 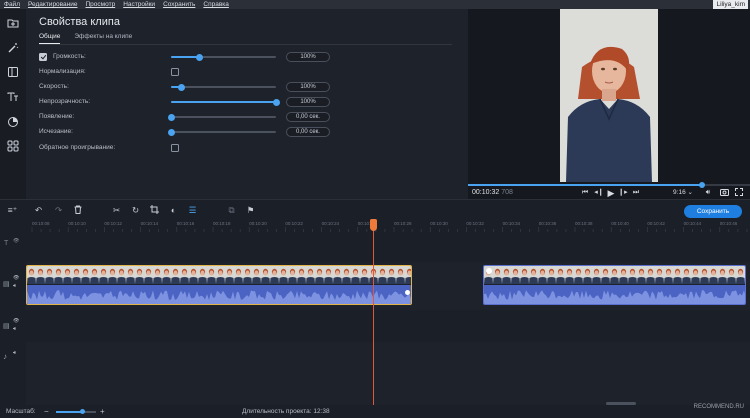 I want to click on add-track-icon: ≡⁺, so click(x=12, y=210).